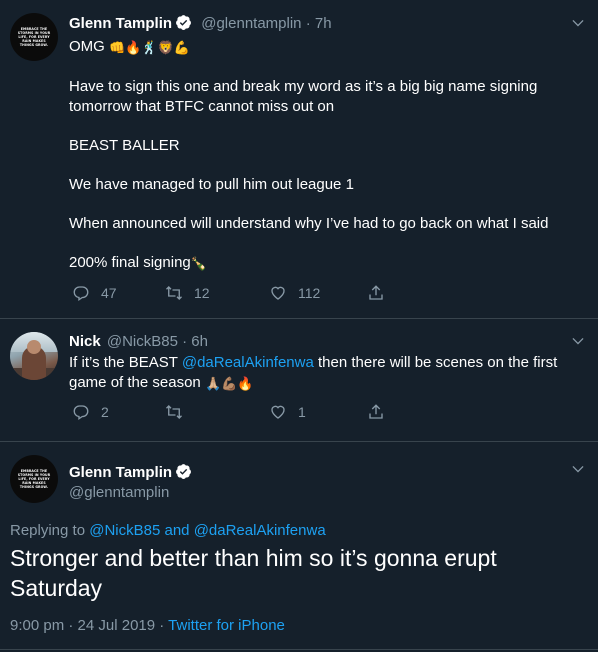 This screenshot has width=598, height=652. What do you see at coordinates (50, 530) in the screenshot?
I see `replying-prefix: Replying to` at bounding box center [50, 530].